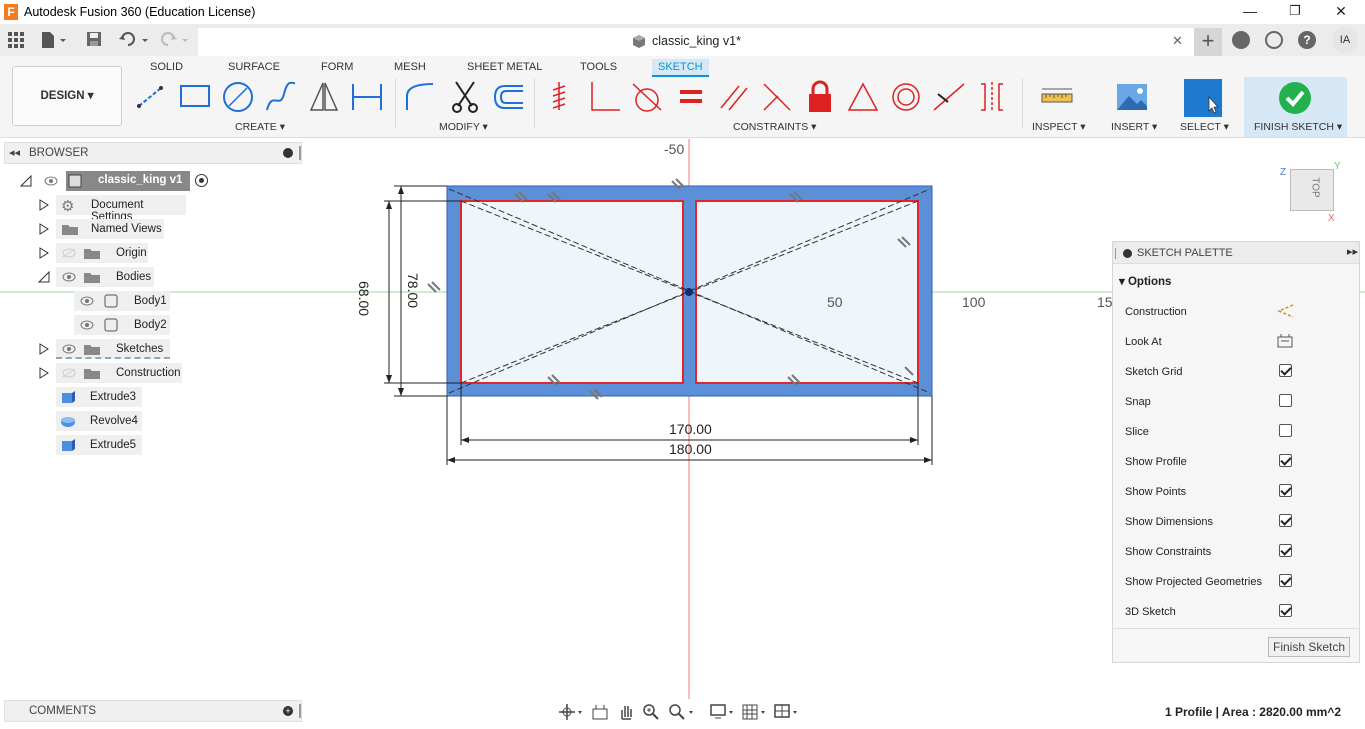  I want to click on finish-sketch-menu: FINISH SKETCH ▾, so click(1298, 127).